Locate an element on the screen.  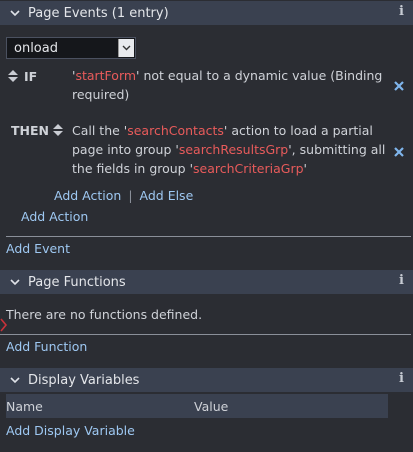
if-label: IF is located at coordinates (31, 76).